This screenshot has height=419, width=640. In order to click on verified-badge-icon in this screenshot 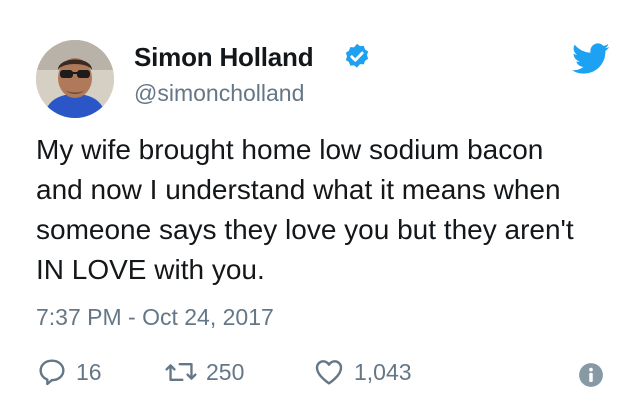, I will do `click(357, 55)`.